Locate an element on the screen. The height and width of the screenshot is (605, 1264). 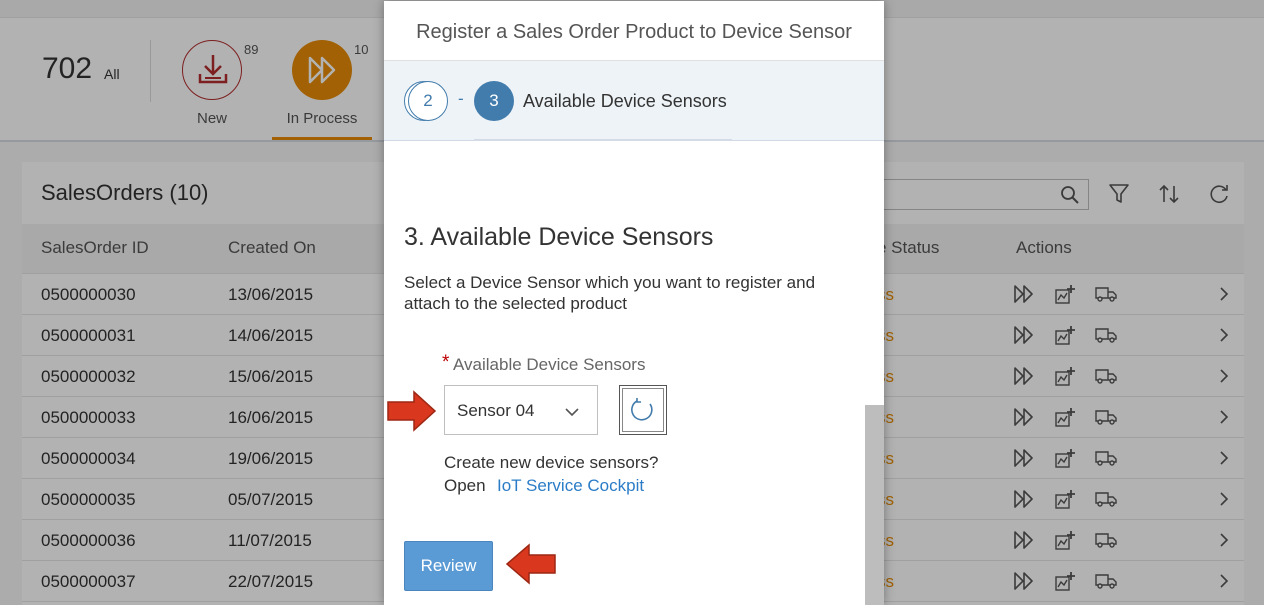
wizard-step-2: 2 is located at coordinates (426, 101).